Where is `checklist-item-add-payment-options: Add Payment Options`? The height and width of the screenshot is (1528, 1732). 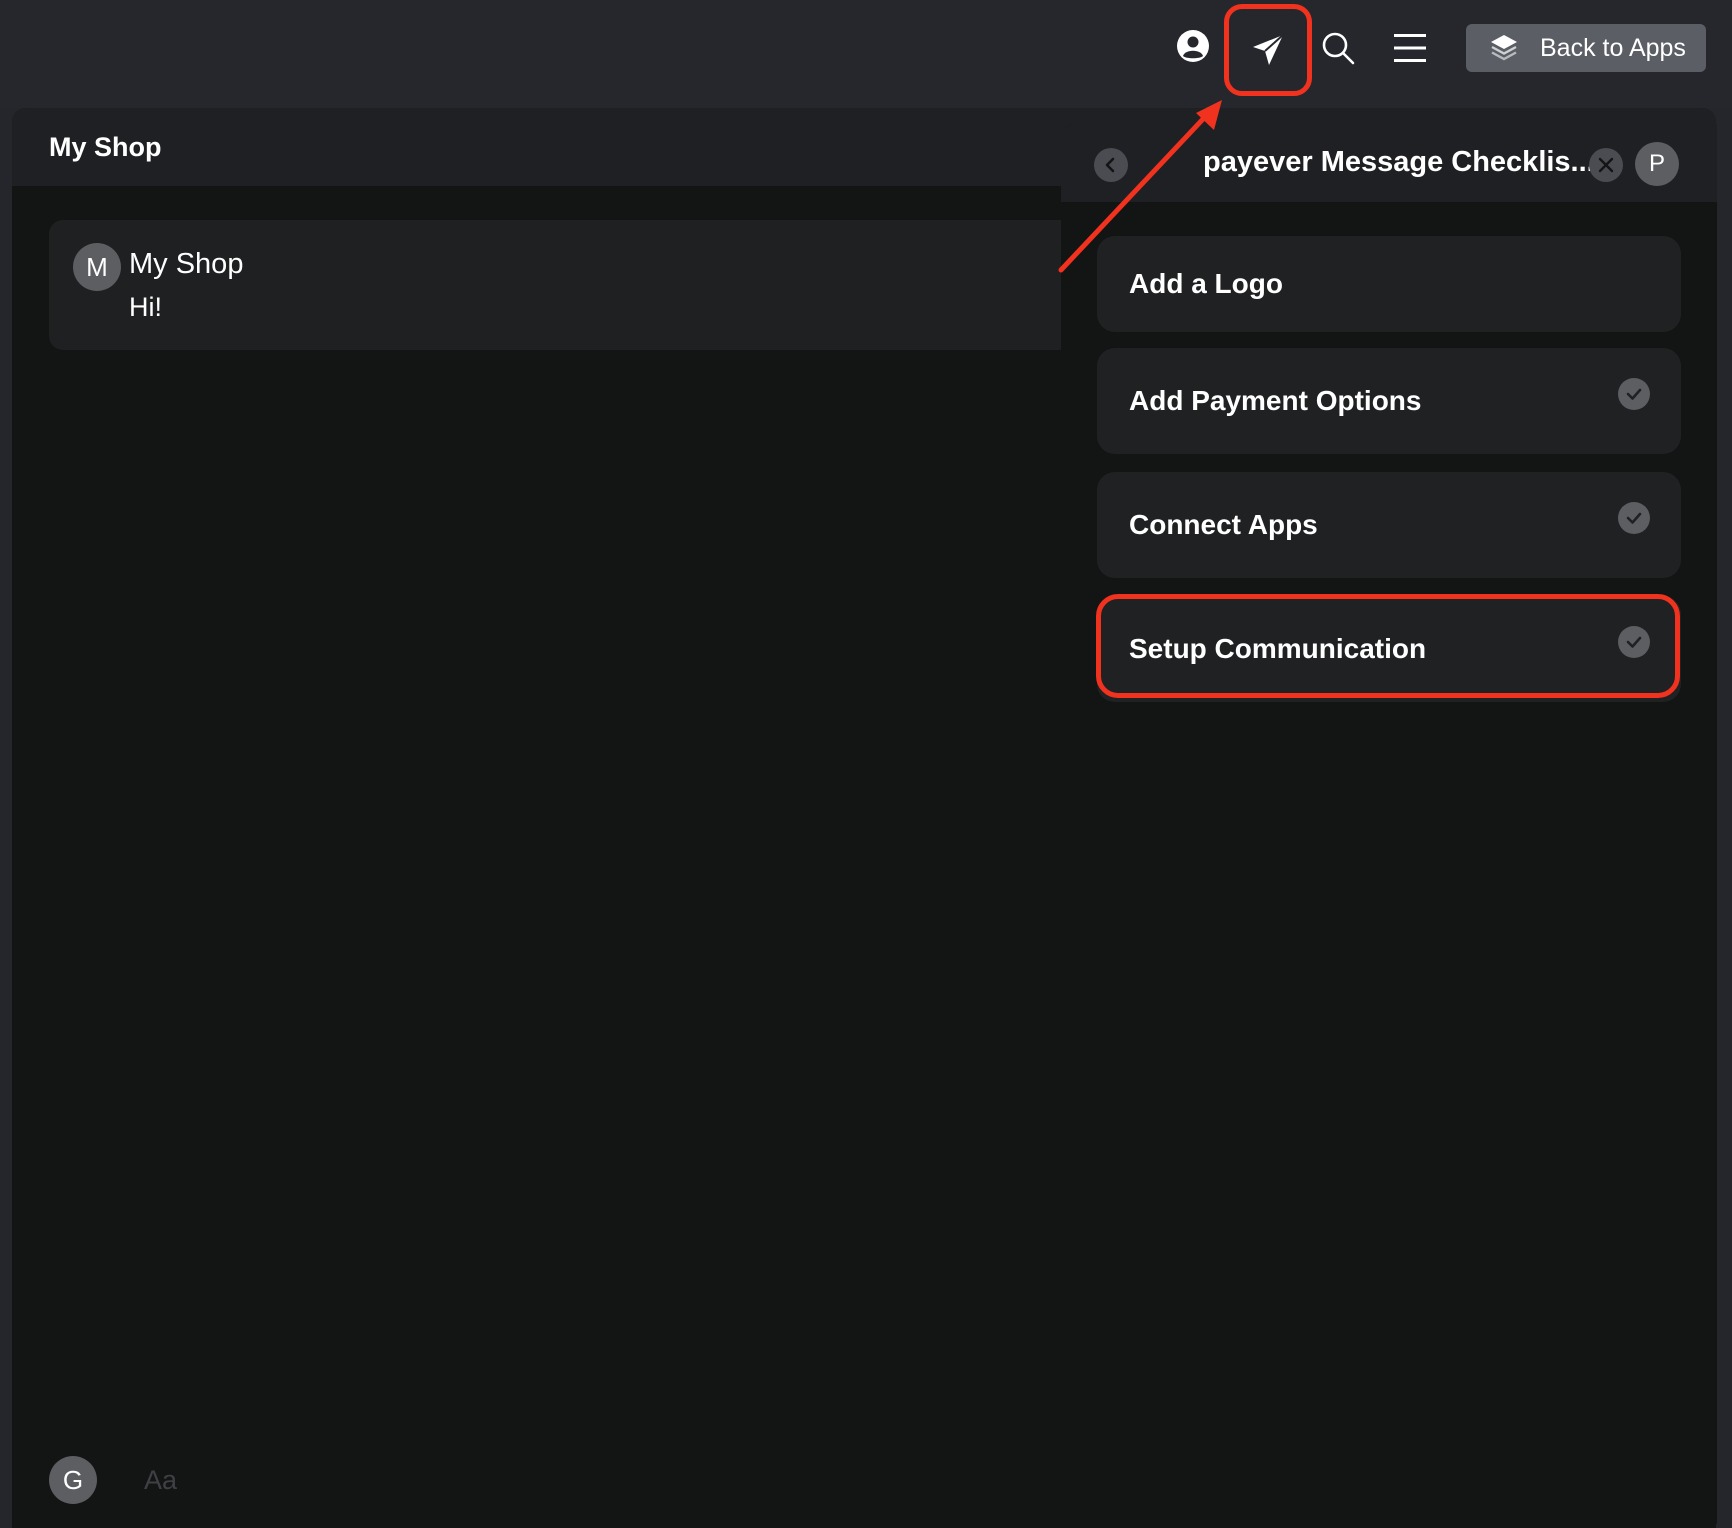 checklist-item-add-payment-options: Add Payment Options is located at coordinates (1389, 401).